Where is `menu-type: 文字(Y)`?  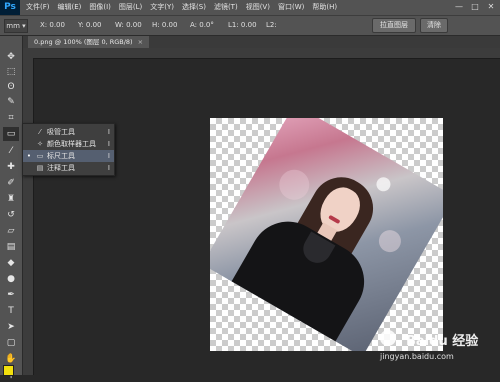 menu-type: 文字(Y) is located at coordinates (162, 7).